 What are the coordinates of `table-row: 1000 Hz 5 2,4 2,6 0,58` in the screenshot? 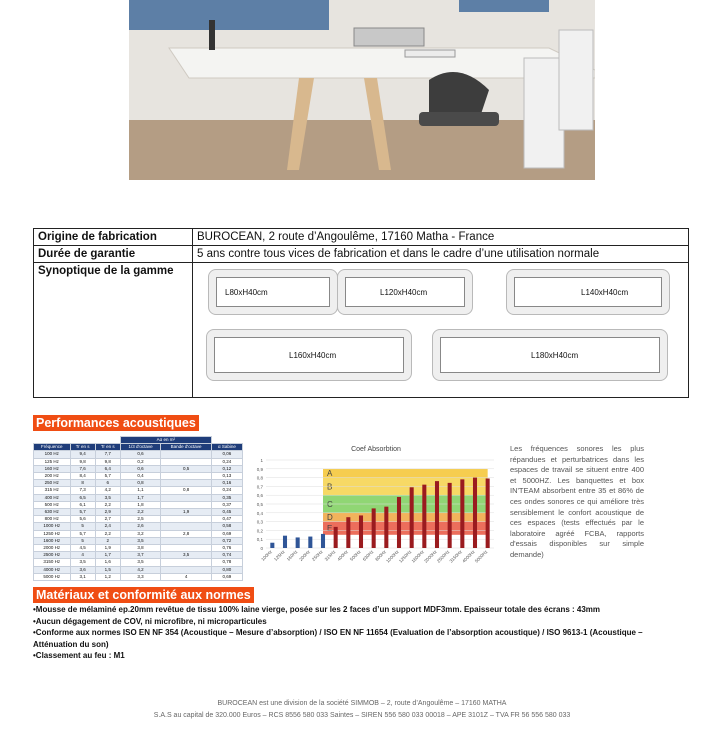 It's located at (138, 526).